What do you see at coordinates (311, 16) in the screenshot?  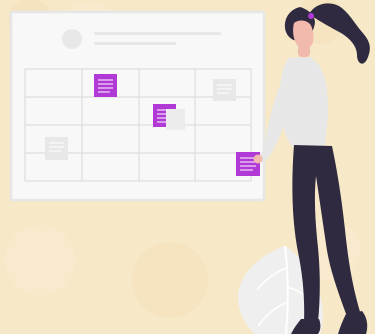 I see `hair-tie` at bounding box center [311, 16].